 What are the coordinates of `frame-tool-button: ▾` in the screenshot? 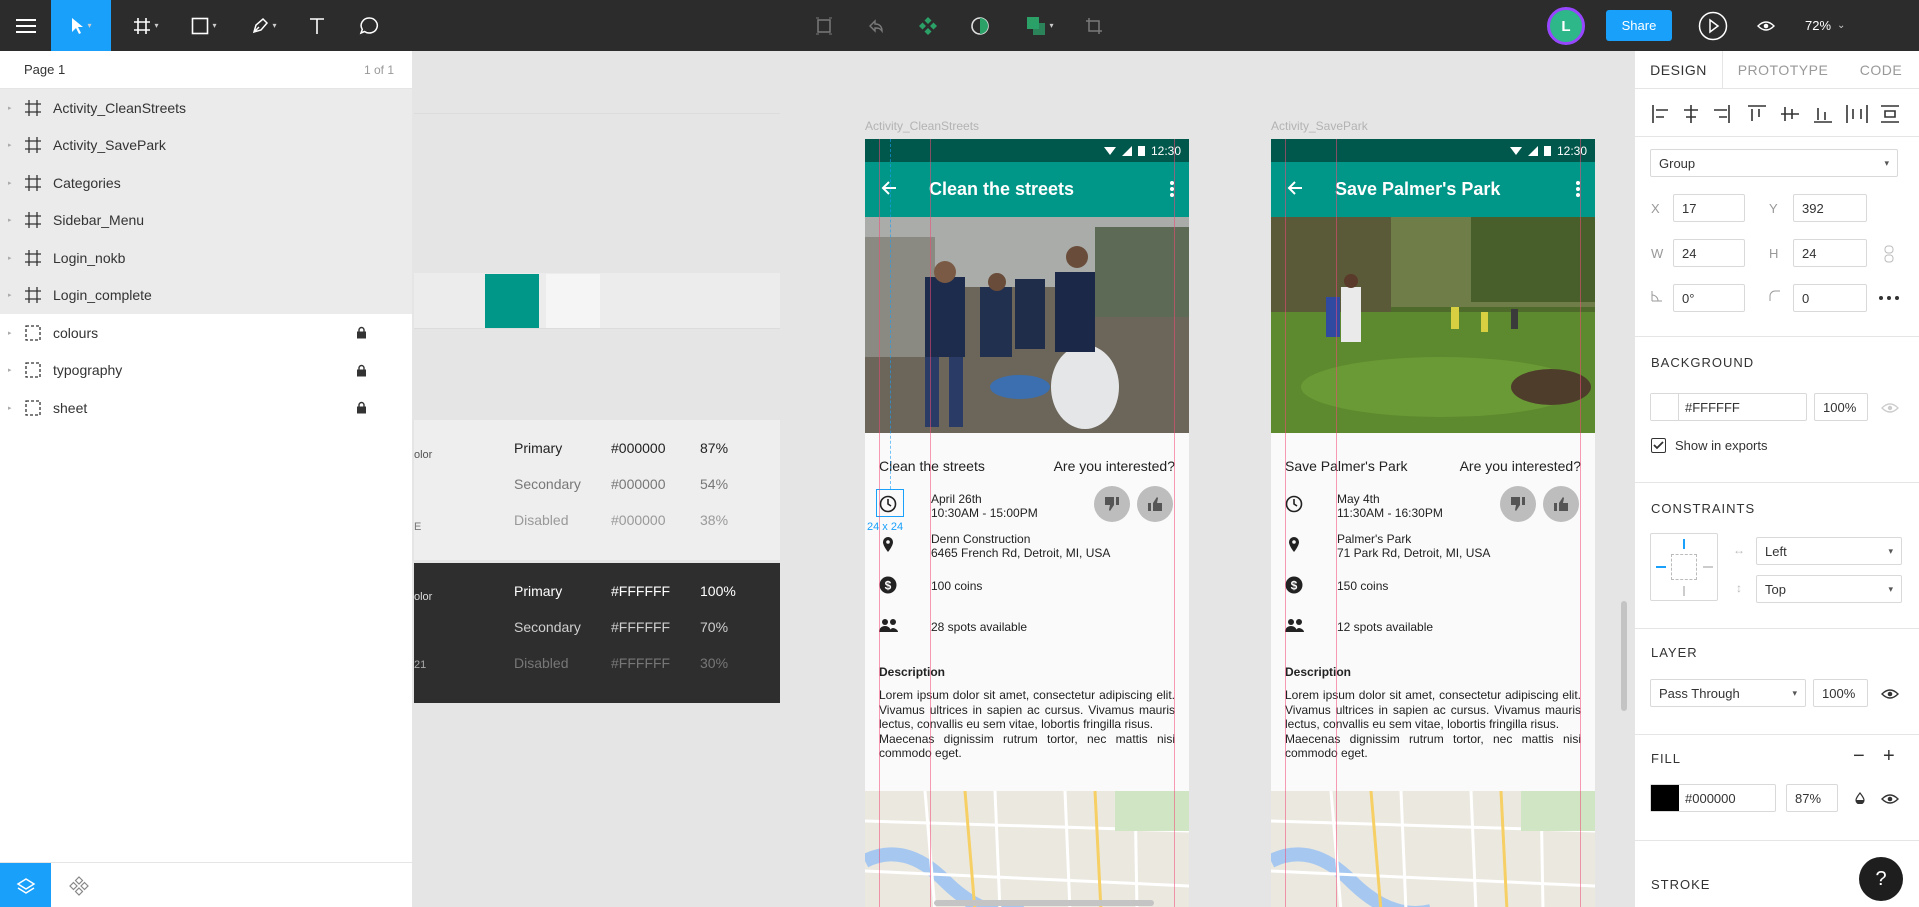 It's located at (146, 25).